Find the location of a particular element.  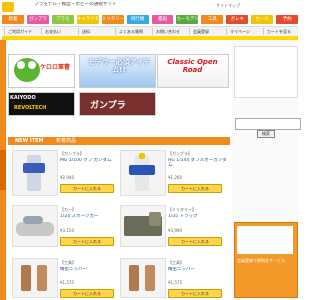

sitemap-link: サイトマップ is located at coordinates (228, 6).